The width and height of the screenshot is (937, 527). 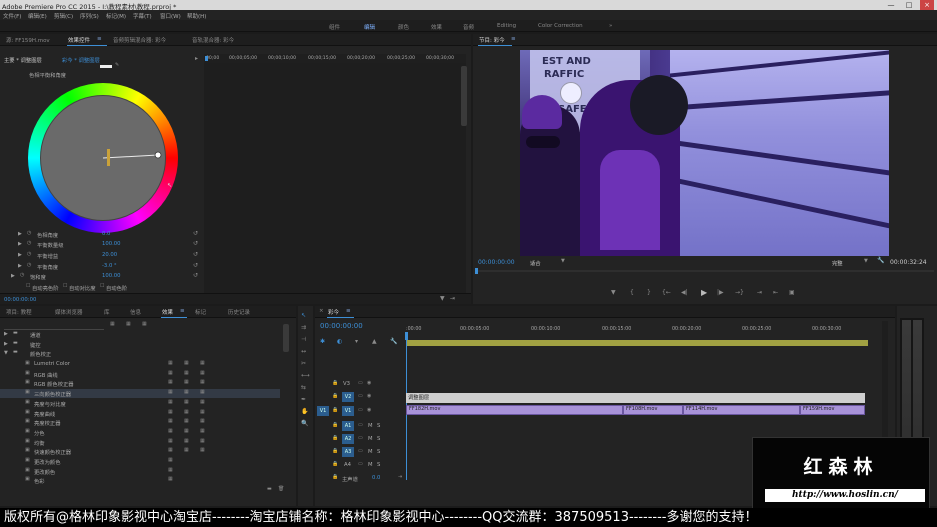 I want to click on track-v1-toggle: V1, so click(x=348, y=411).